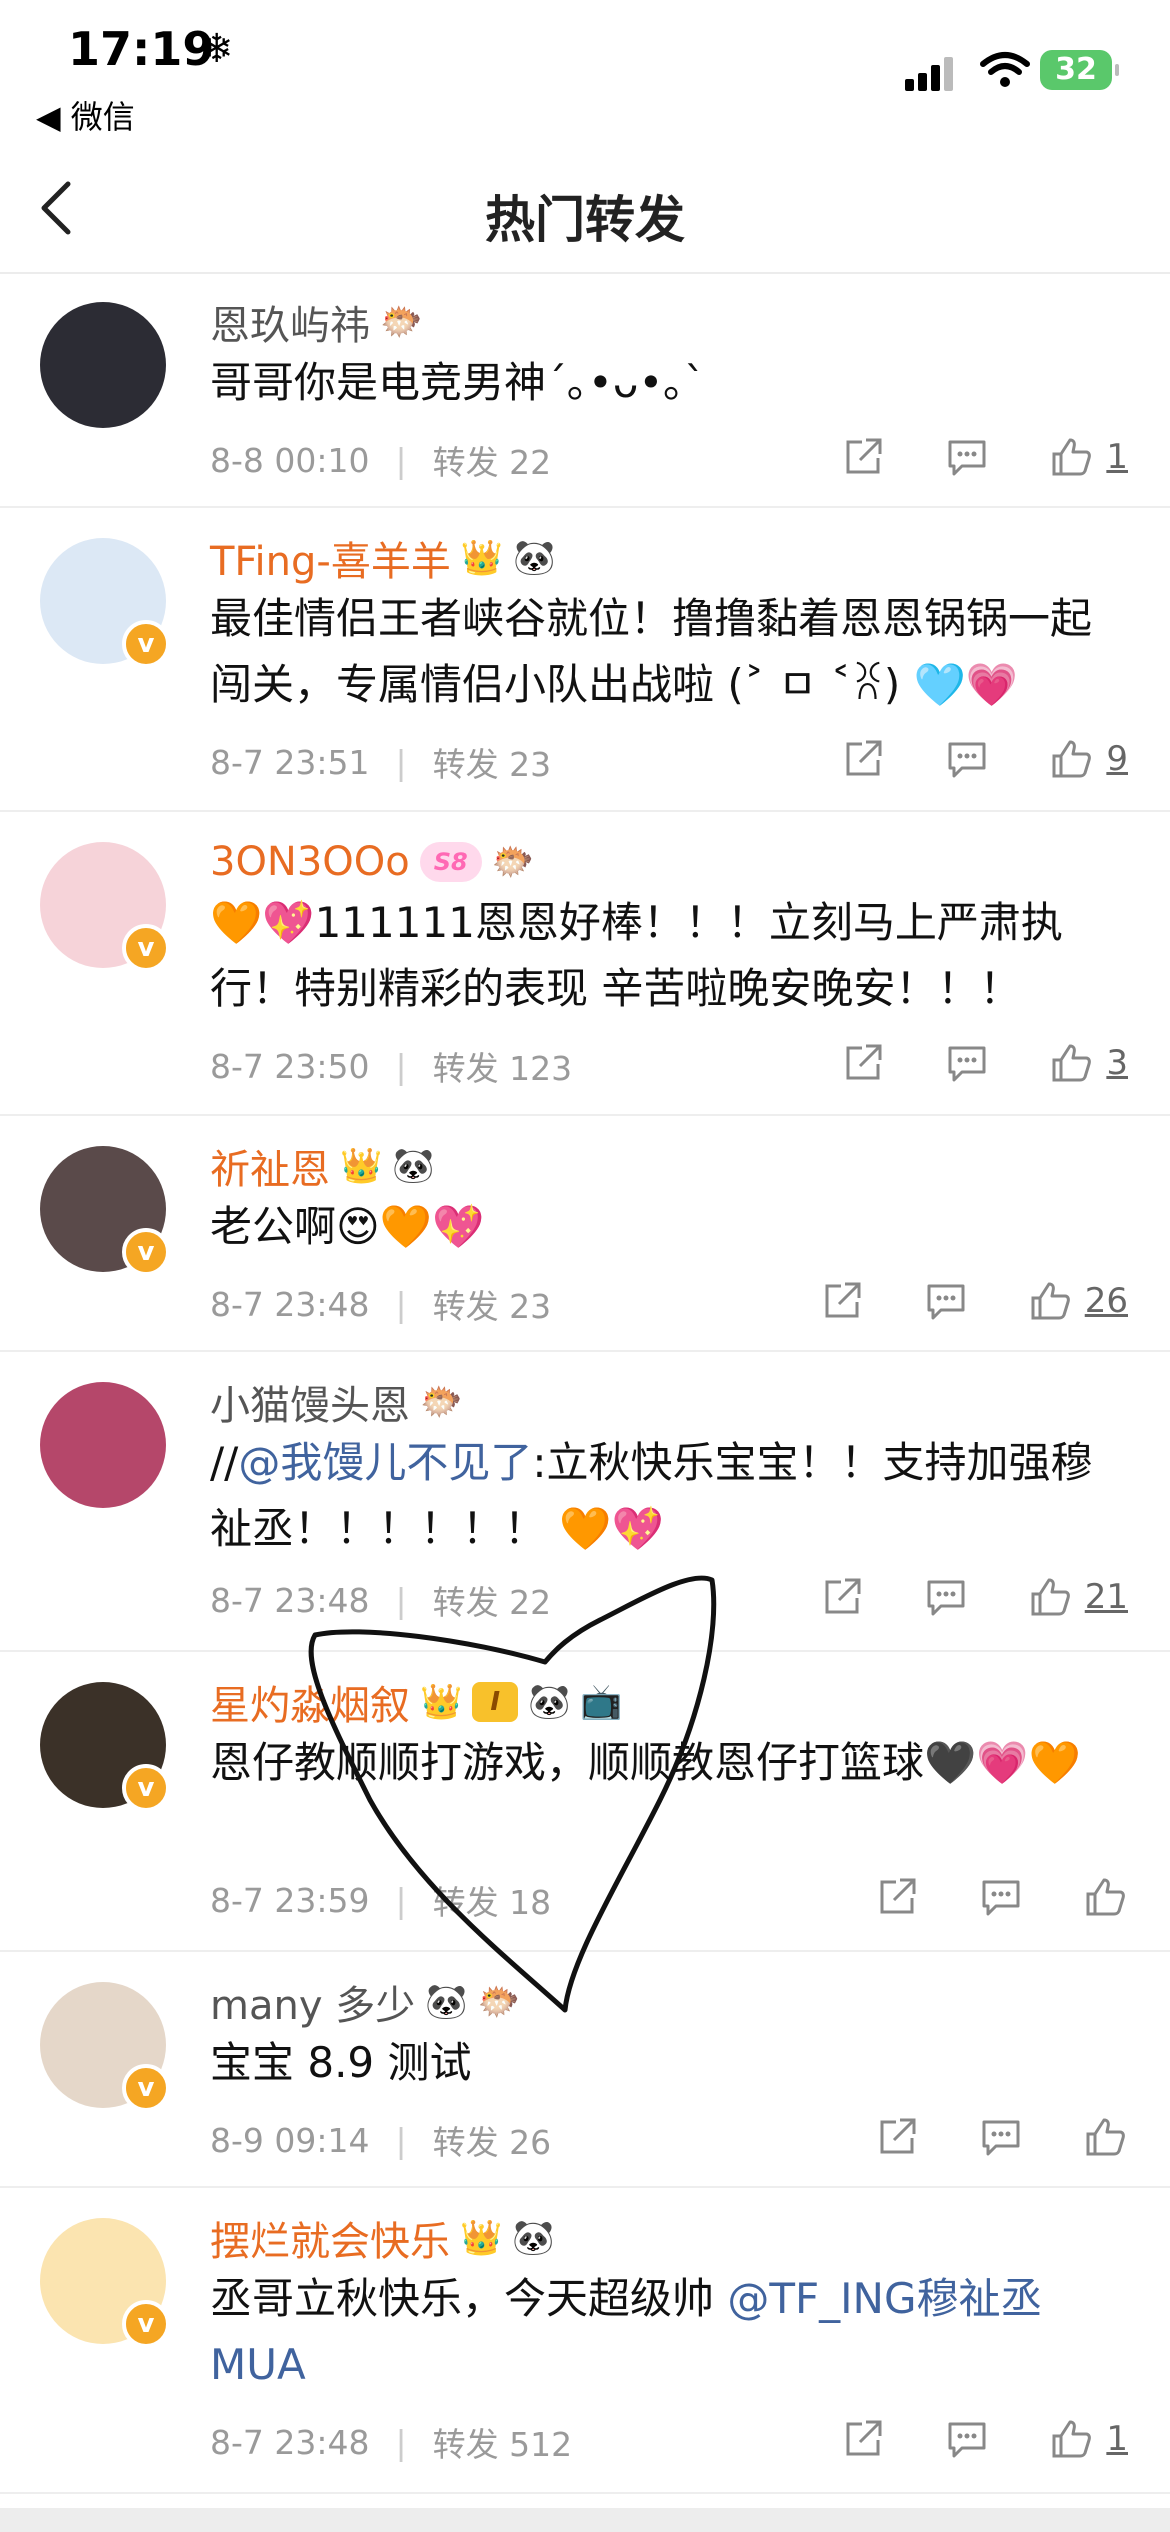  I want to click on repost-item: 恩玖屿祎 🐡 哥哥你是电竞男神ˊ｡•ᴗ•｡ˋ 8-8 00:10 | 转发 22 1, so click(585, 390).